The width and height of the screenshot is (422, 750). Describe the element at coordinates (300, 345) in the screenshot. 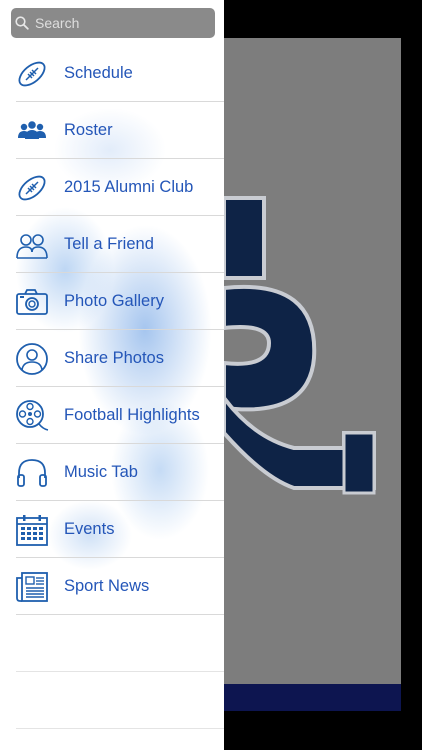

I see `team-logo` at that location.